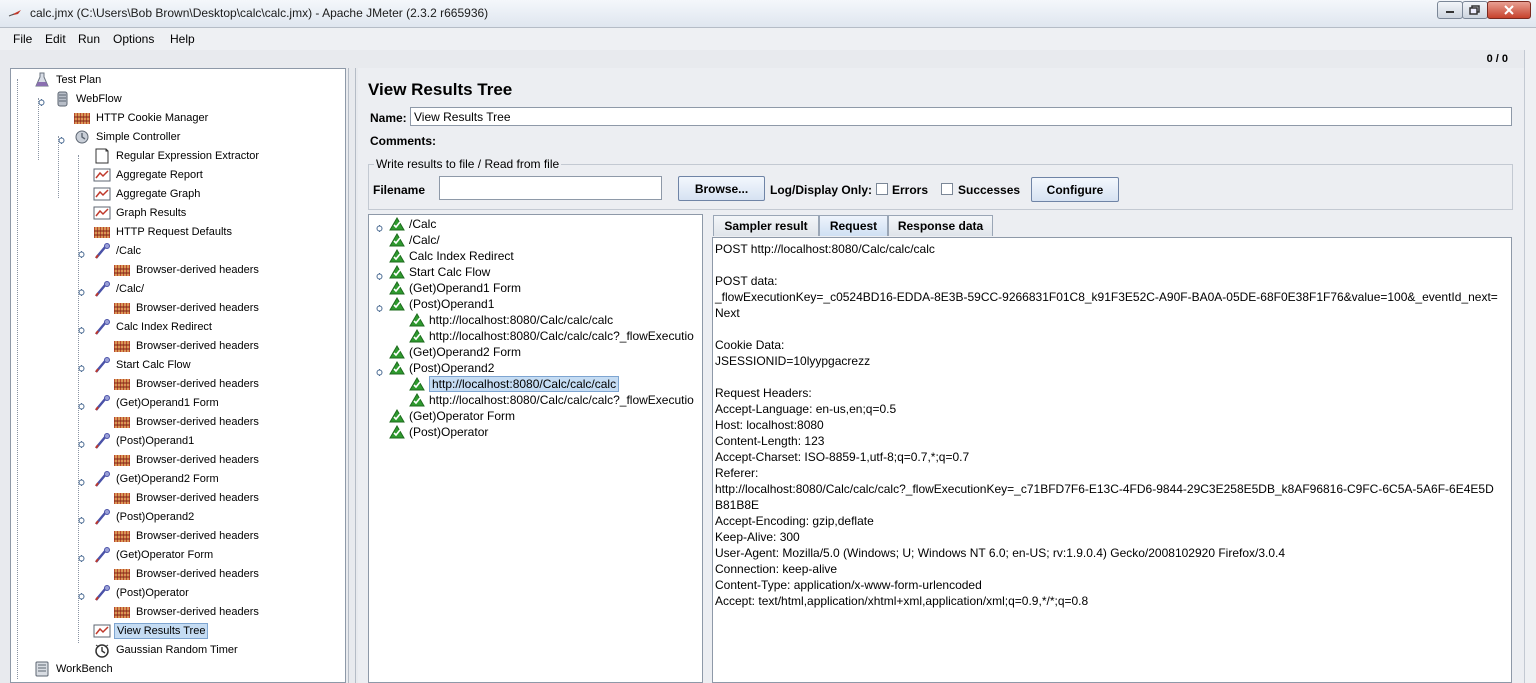  What do you see at coordinates (1530, 366) in the screenshot?
I see `window-scrollbar` at bounding box center [1530, 366].